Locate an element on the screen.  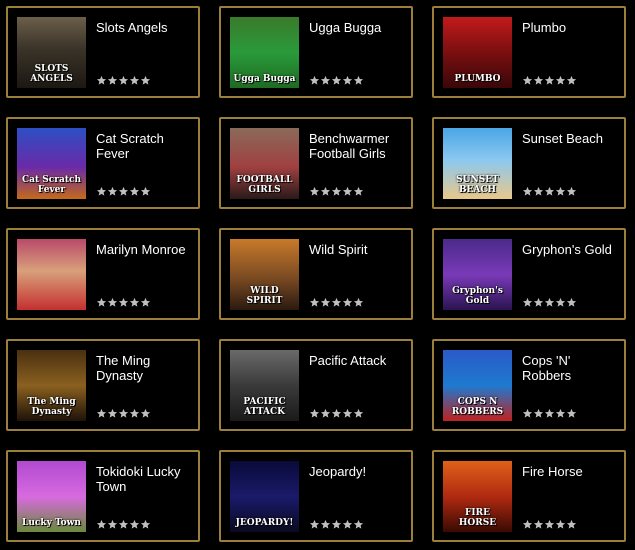
game-title: Gryphon's Gold is located at coordinates (572, 249).